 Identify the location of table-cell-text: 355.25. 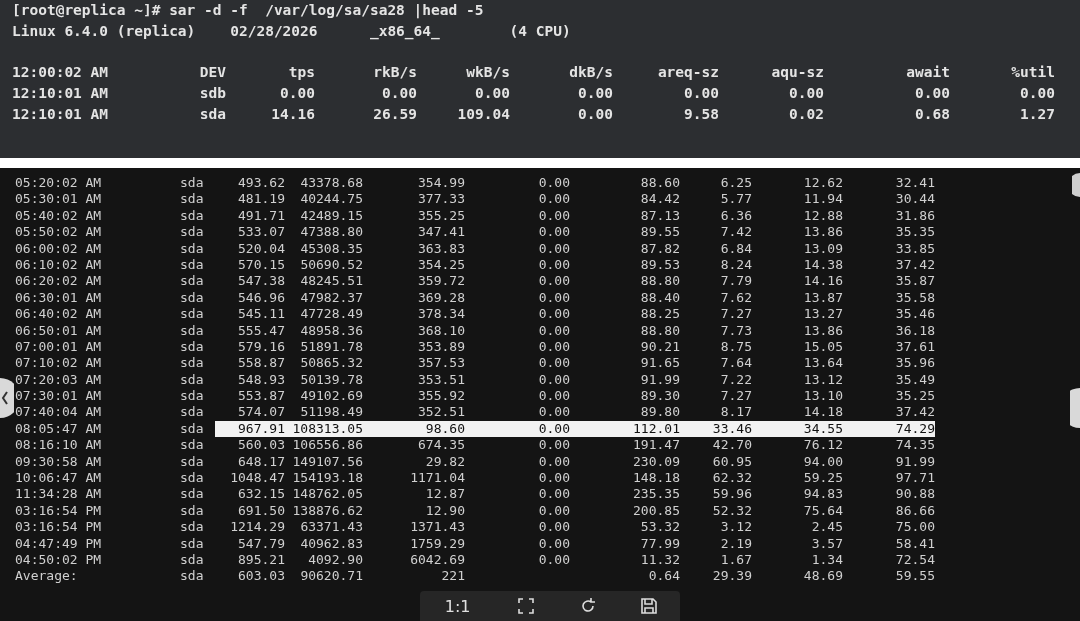
(441, 216).